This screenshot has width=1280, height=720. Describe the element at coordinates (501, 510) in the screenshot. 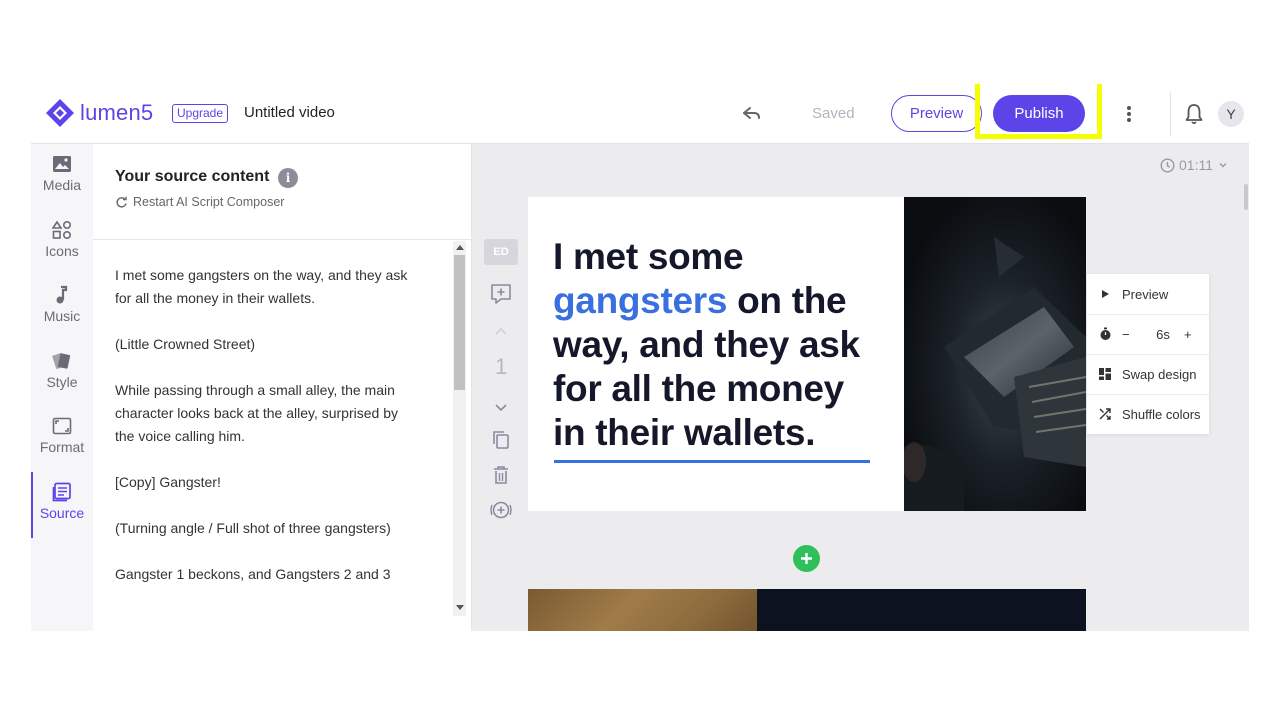

I see `add-scene-icon` at that location.